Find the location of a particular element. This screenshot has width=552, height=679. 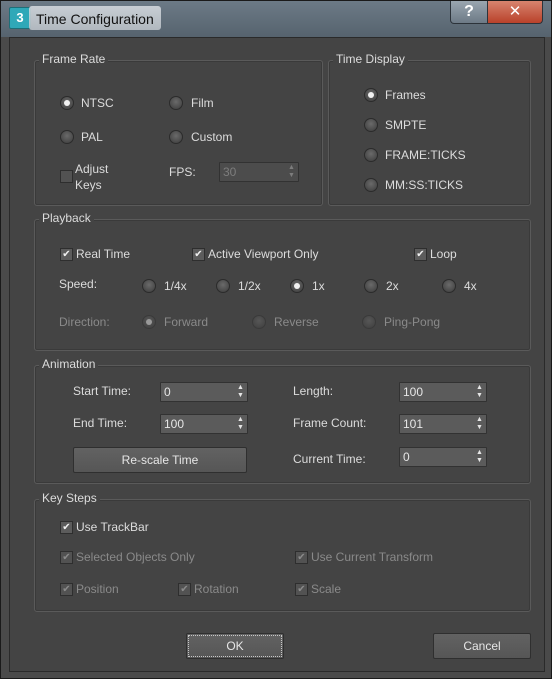

film-radio is located at coordinates (176, 103).